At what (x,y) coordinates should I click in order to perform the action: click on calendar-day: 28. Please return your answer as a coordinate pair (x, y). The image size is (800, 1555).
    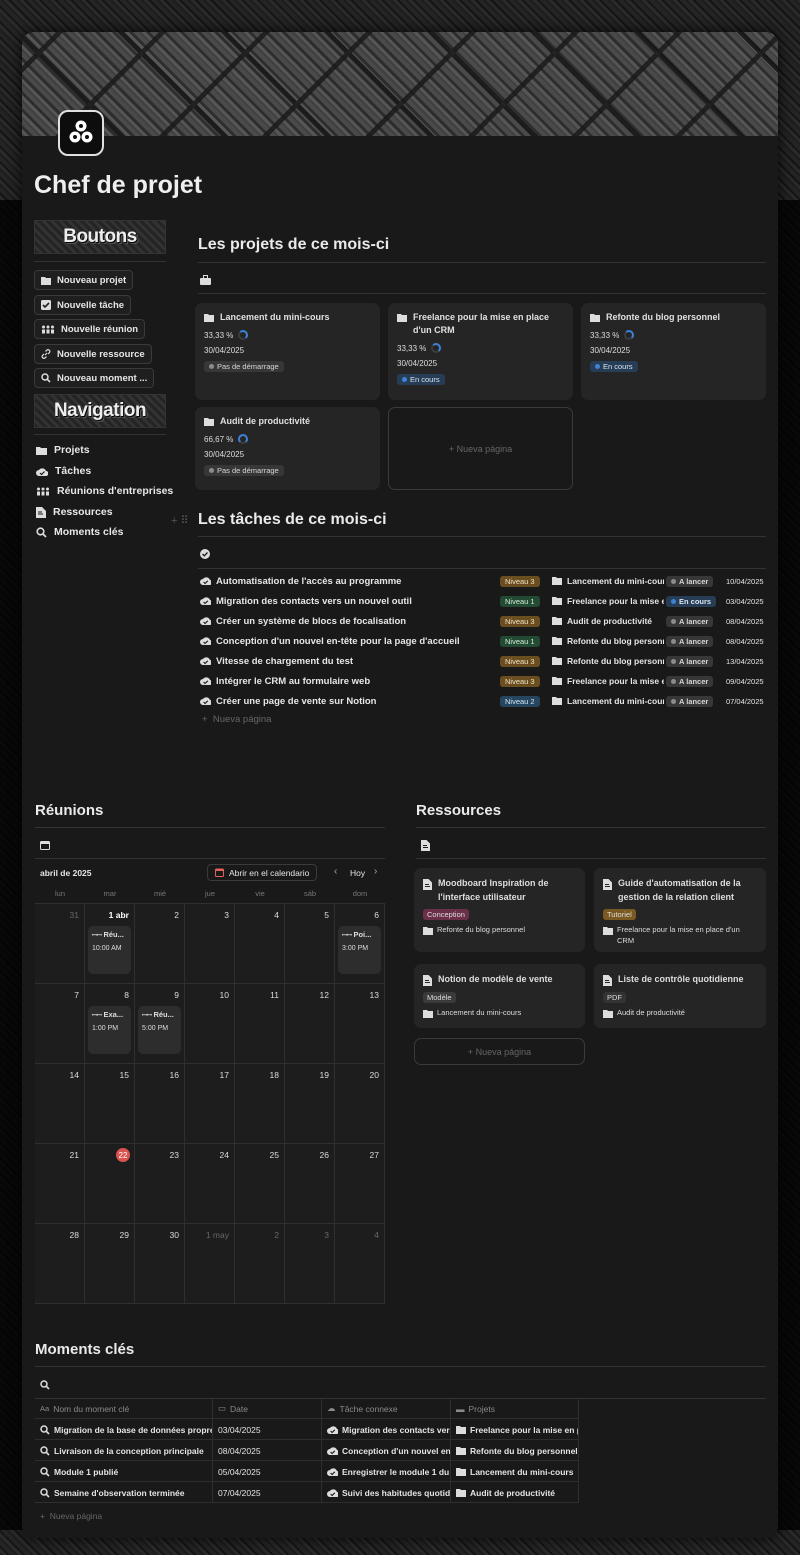
    Looking at the image, I should click on (60, 1264).